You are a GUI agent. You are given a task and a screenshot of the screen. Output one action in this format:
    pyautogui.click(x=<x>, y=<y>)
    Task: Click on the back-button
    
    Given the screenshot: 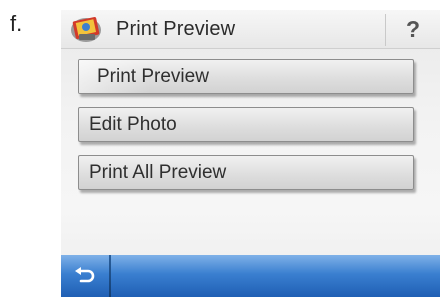 What is the action you would take?
    pyautogui.click(x=85, y=276)
    